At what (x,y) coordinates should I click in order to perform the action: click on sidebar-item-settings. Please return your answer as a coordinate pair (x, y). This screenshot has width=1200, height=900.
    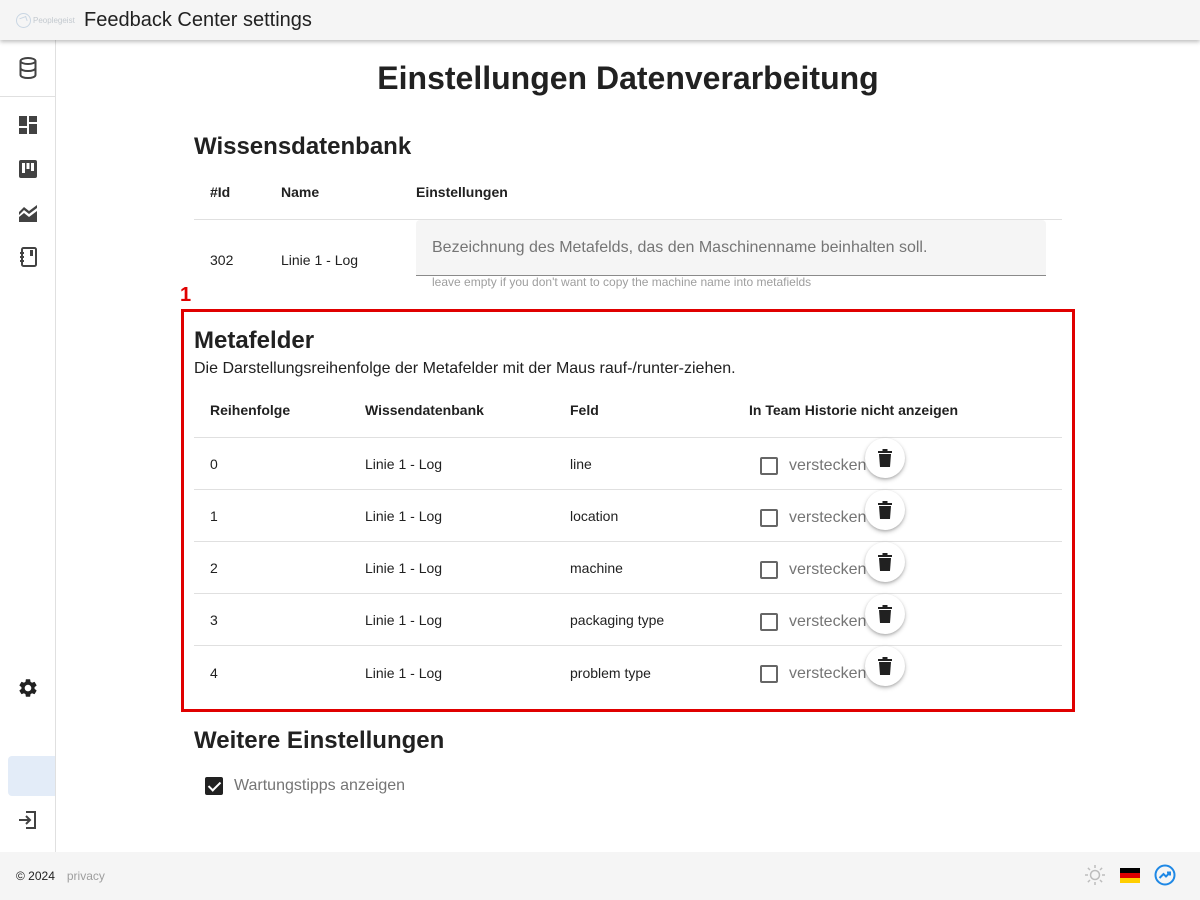
    Looking at the image, I should click on (27, 688).